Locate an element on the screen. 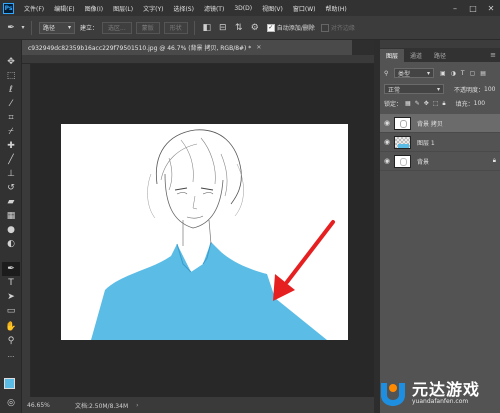 This screenshot has height=413, width=500. healing-brush-icon: ✚ is located at coordinates (11, 146).